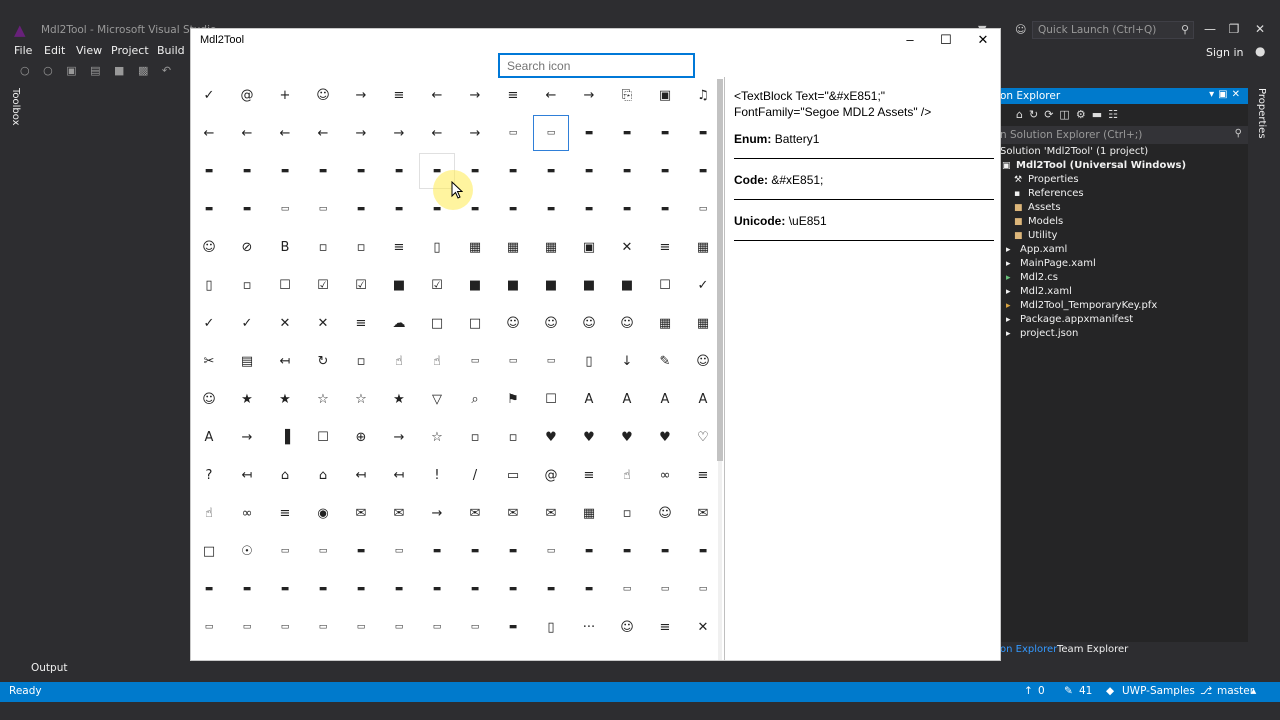  Describe the element at coordinates (665, 133) in the screenshot. I see `battery4-icon: ▬` at that location.